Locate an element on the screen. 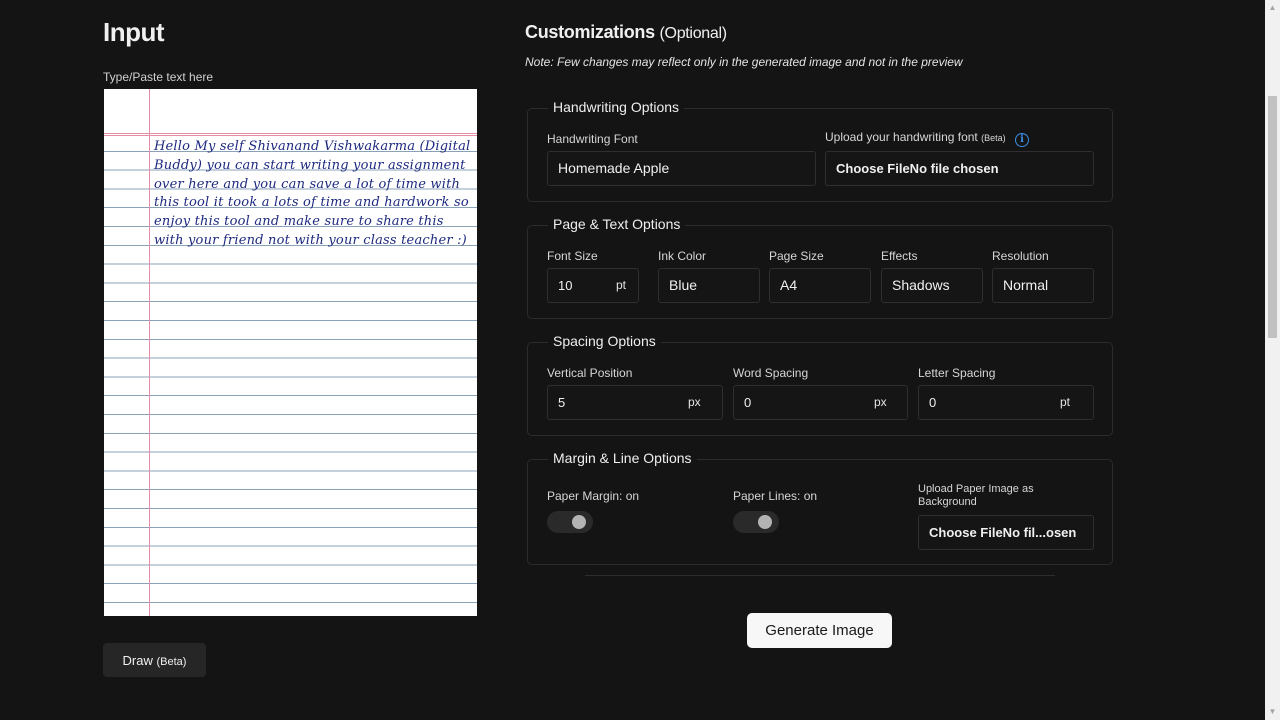 The width and height of the screenshot is (1280, 720). resolution-select: Normal is located at coordinates (1043, 285).